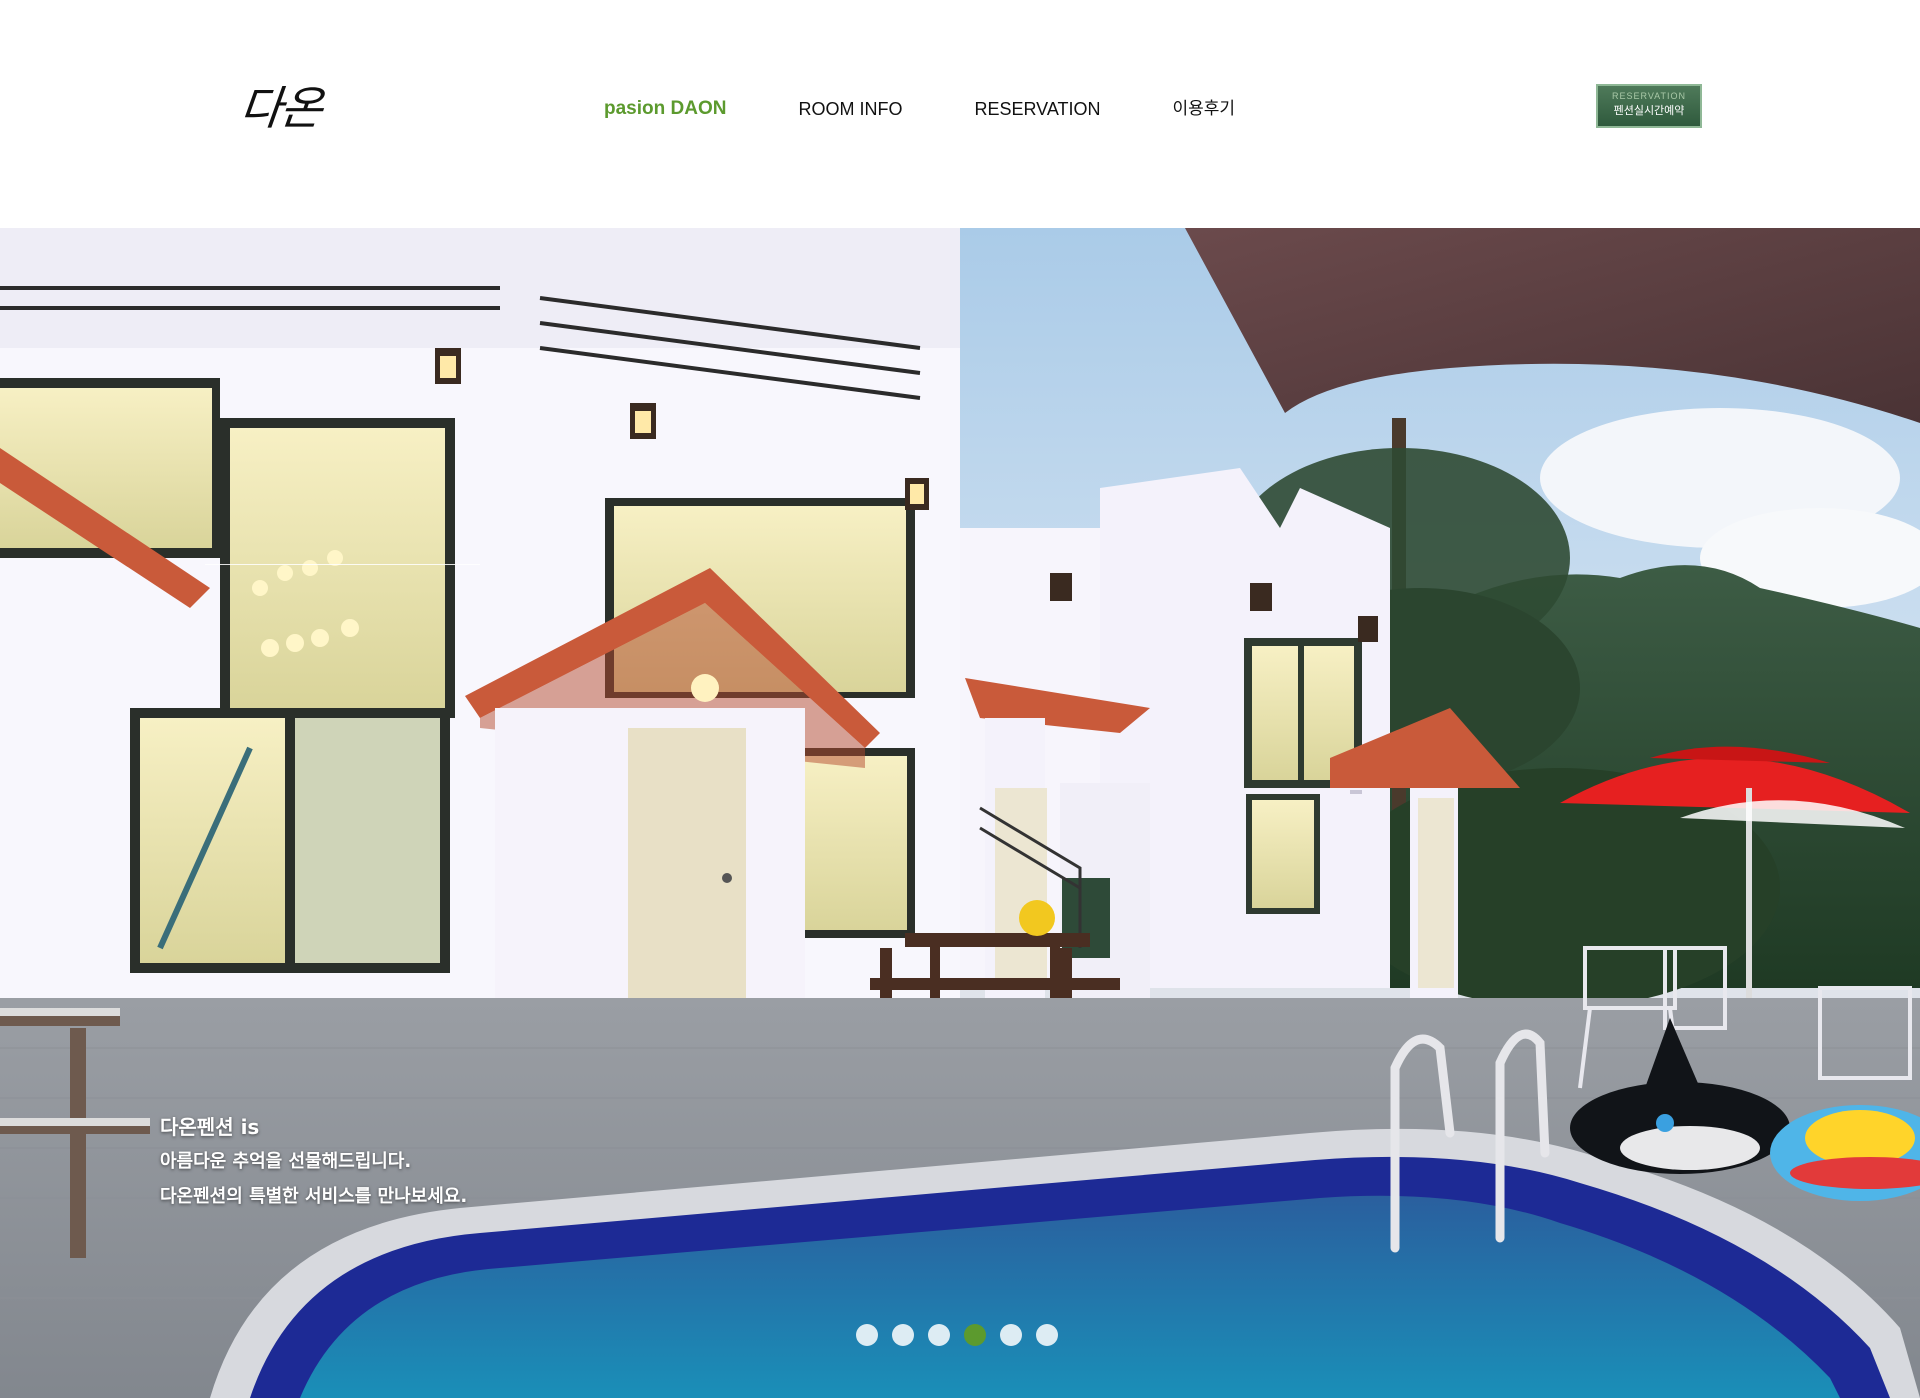 The height and width of the screenshot is (1400, 1920). I want to click on realtime-reservation-button: RESERVATION 펜션실시간예약, so click(1649, 106).